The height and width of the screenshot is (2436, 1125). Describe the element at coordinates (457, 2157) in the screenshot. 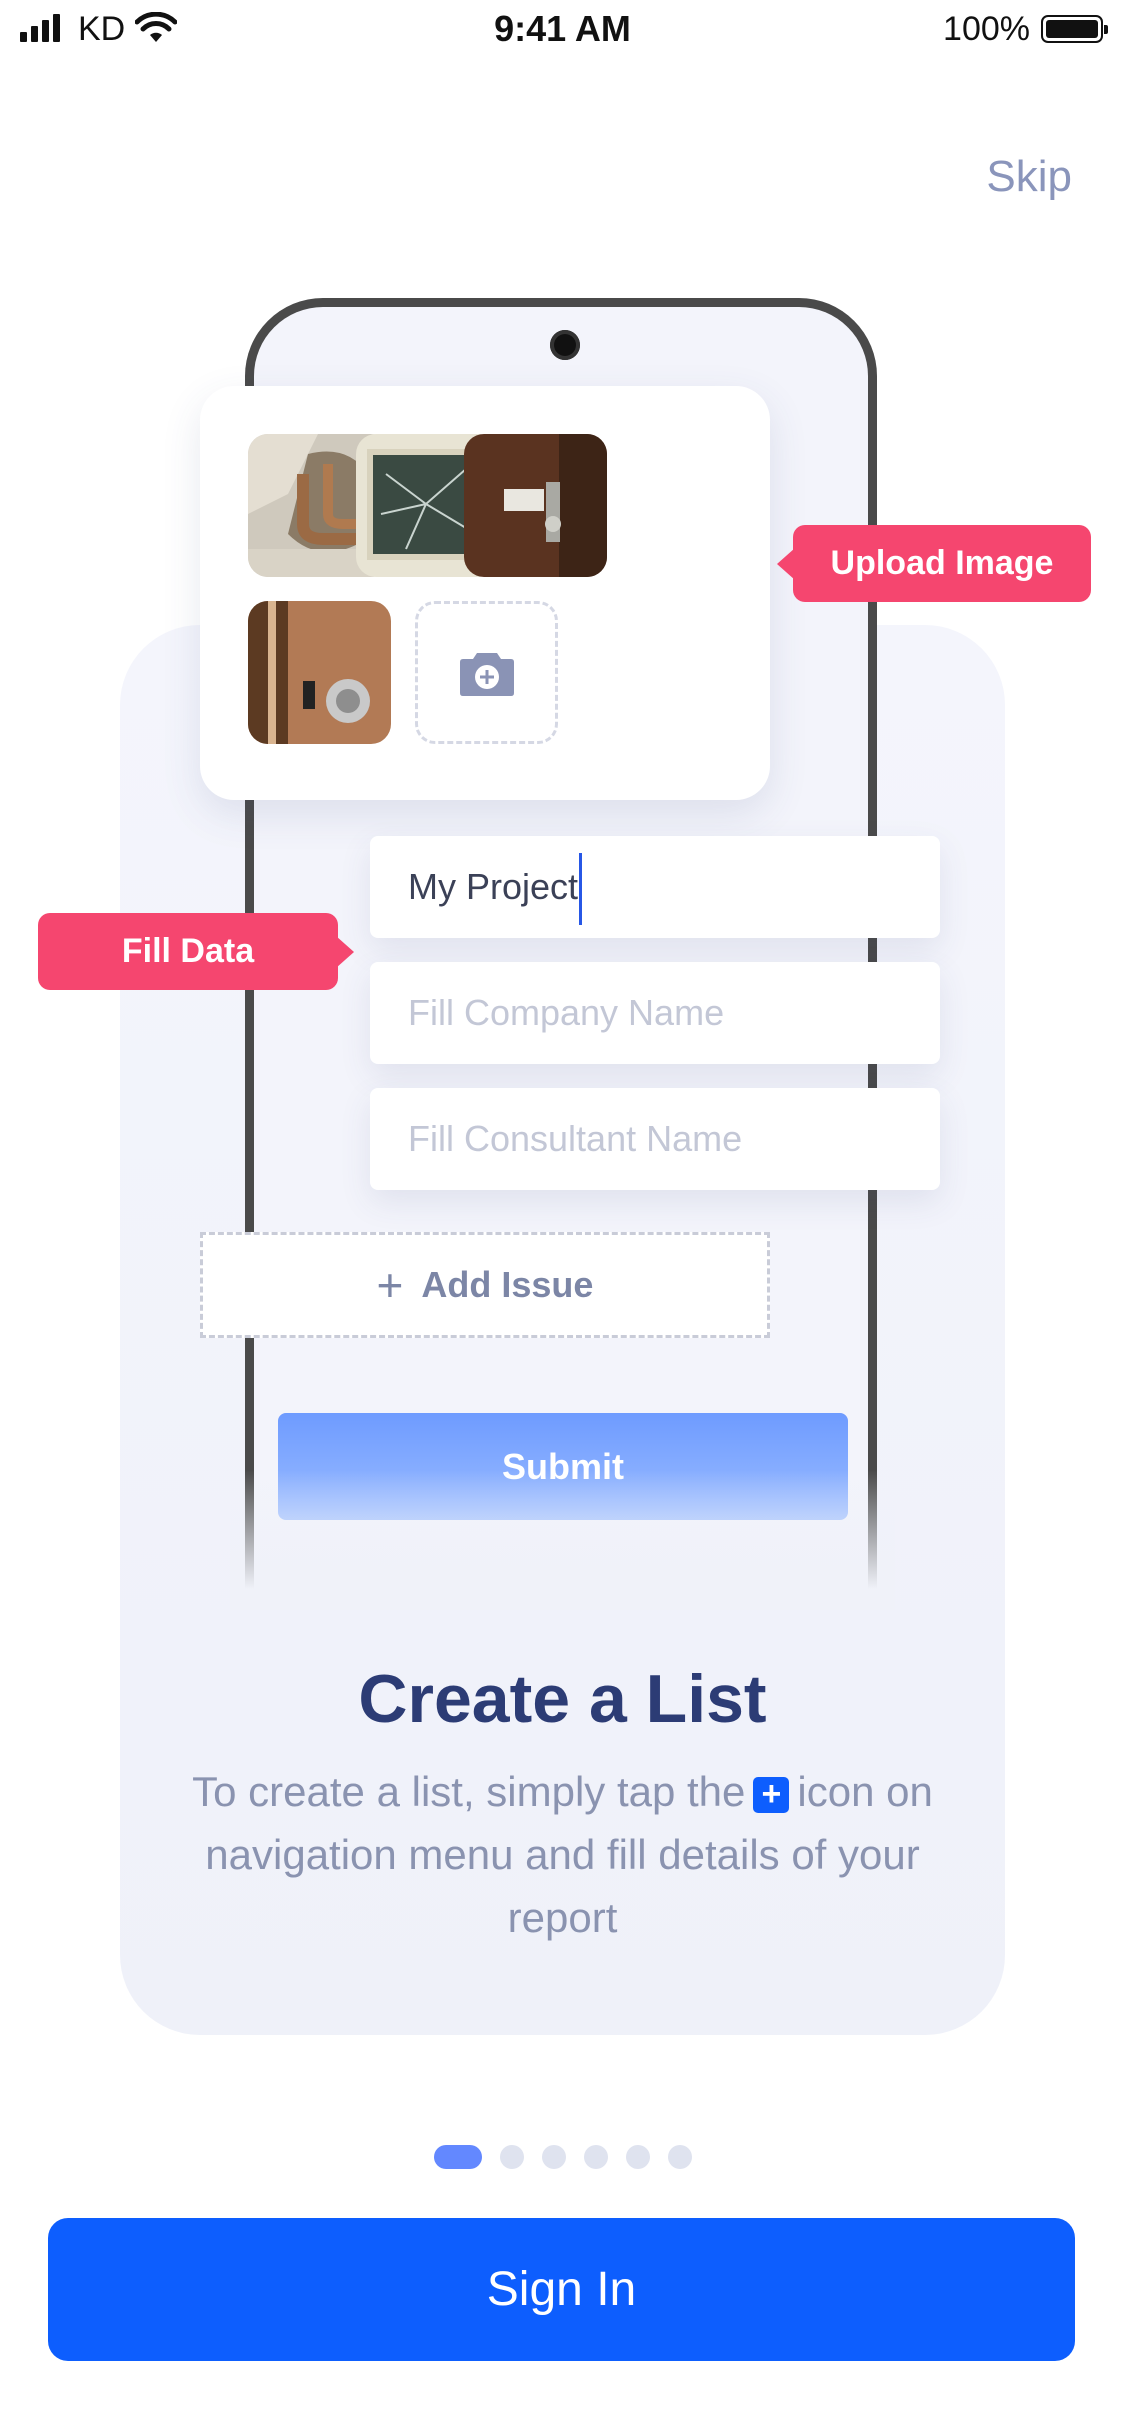

I see `page-dot-active` at that location.